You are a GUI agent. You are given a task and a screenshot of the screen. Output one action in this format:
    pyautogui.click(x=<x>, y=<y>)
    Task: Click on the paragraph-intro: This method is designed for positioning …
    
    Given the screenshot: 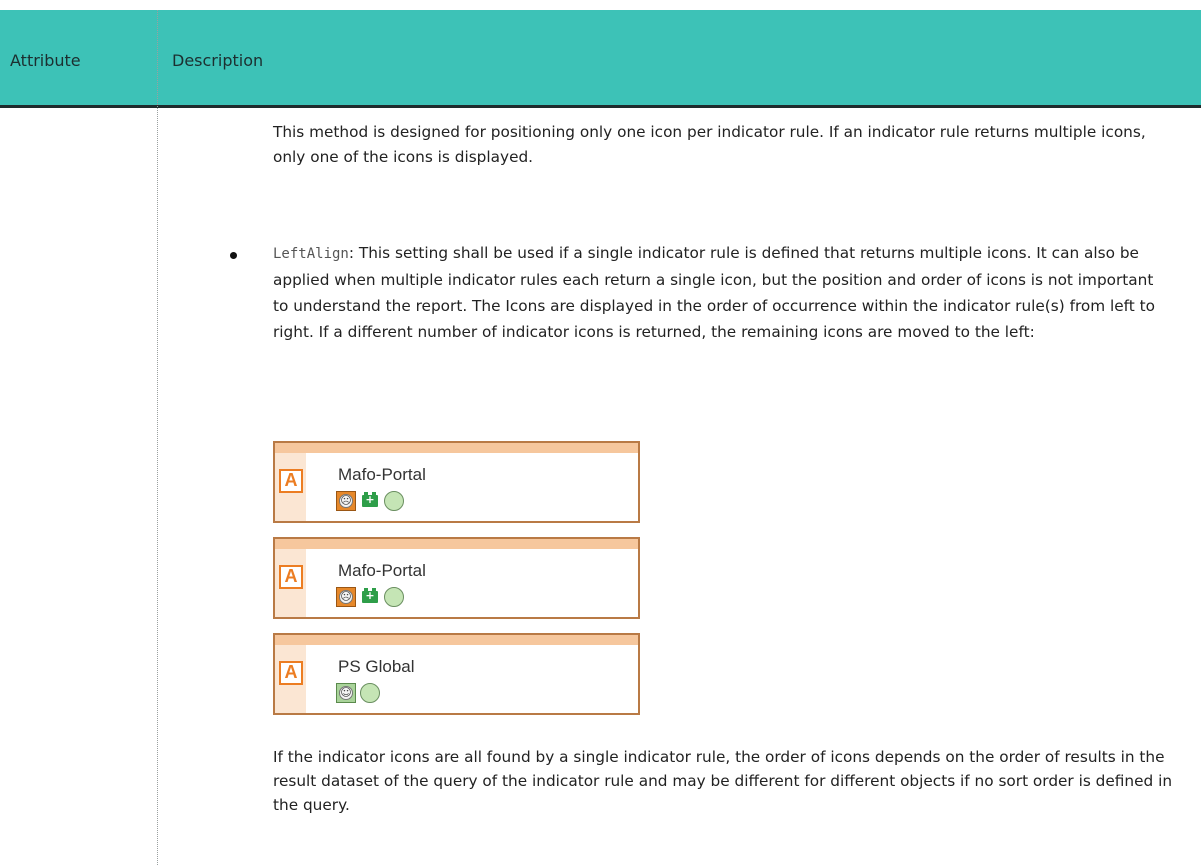 What is the action you would take?
    pyautogui.click(x=709, y=144)
    